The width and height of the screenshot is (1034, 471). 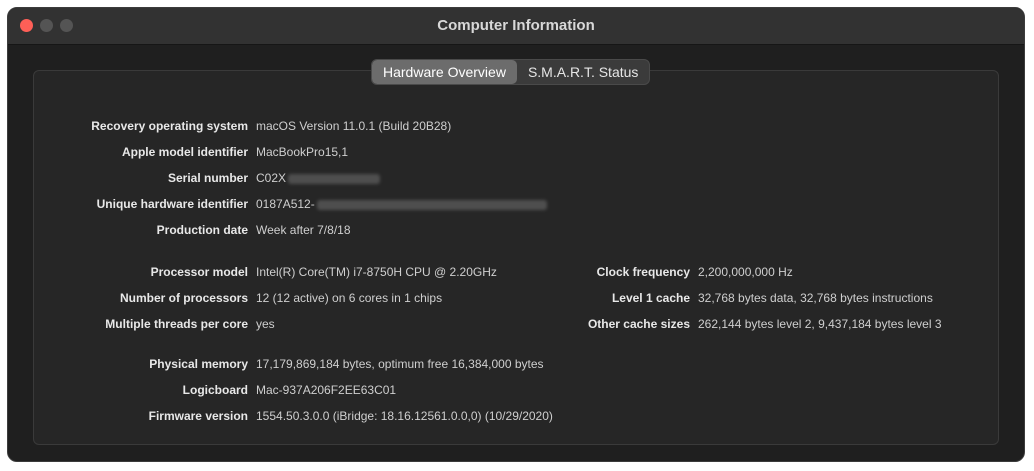 What do you see at coordinates (285, 204) in the screenshot?
I see `hardware-uuid-visible-part: 0187A512-` at bounding box center [285, 204].